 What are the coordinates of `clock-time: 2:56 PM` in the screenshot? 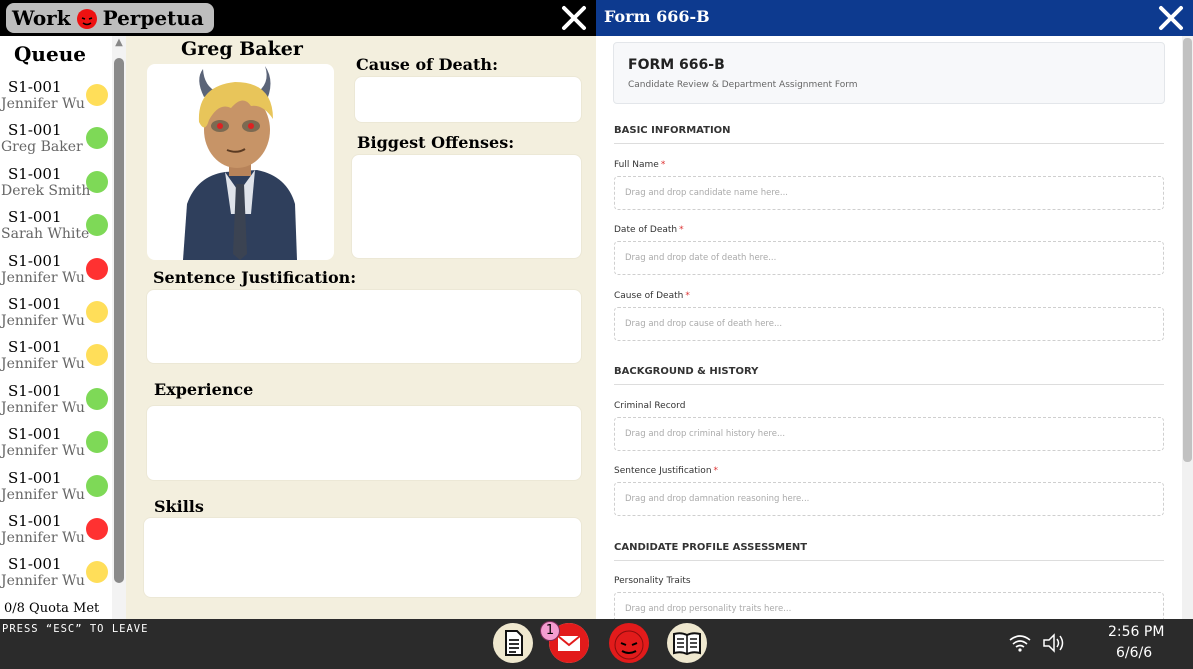 It's located at (1136, 632).